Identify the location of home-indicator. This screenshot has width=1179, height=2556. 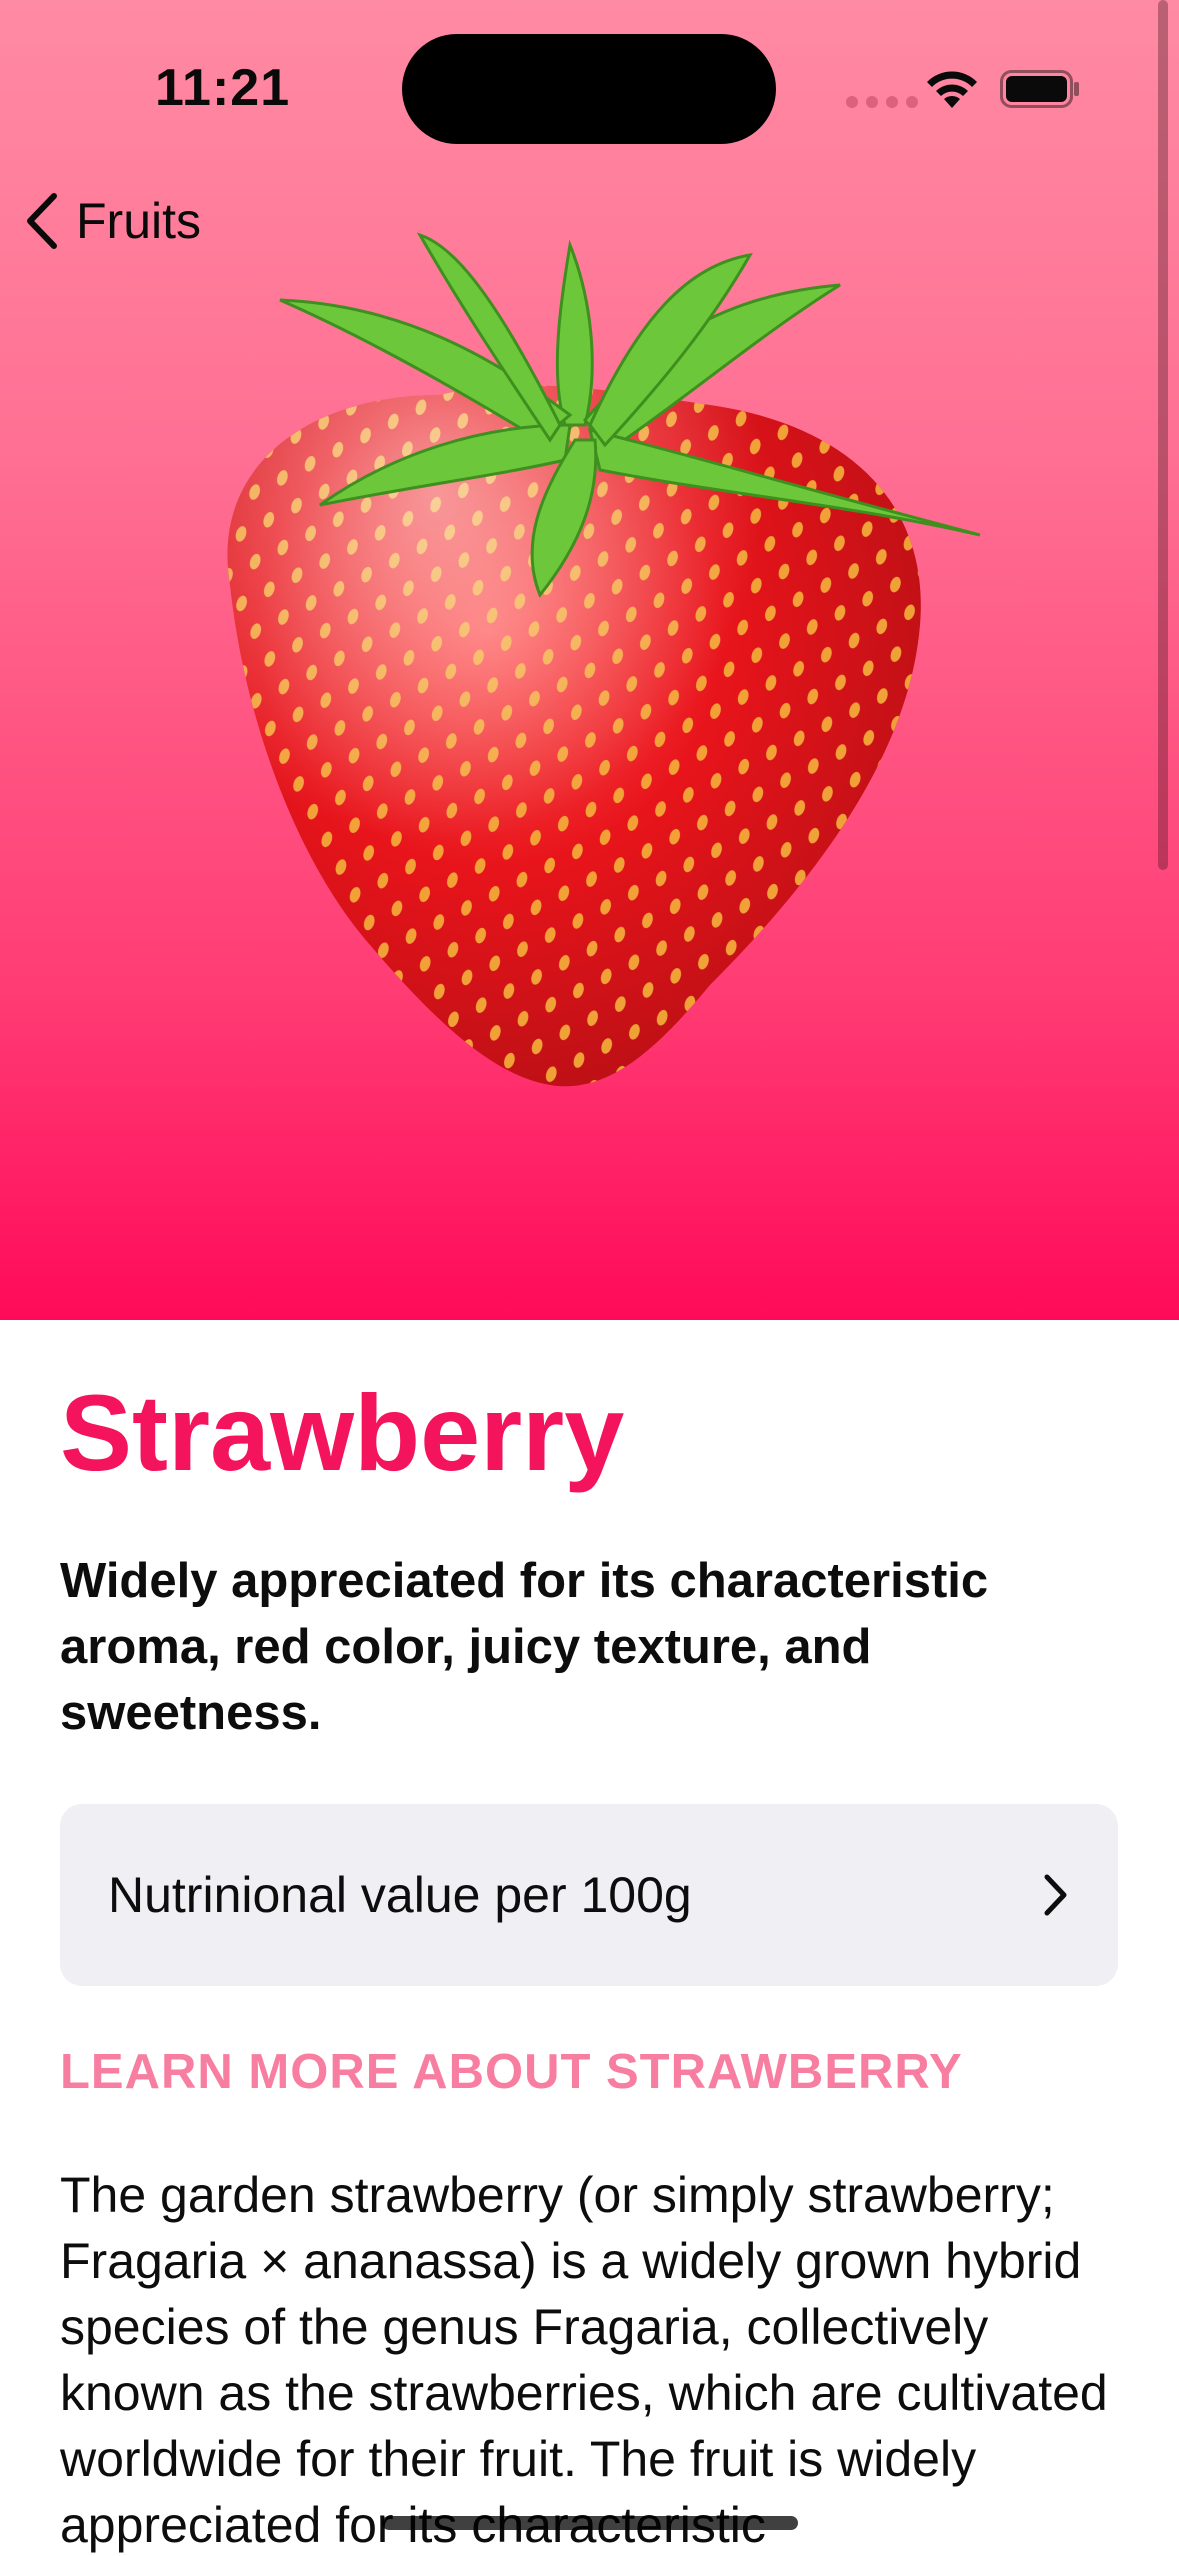
(590, 2523).